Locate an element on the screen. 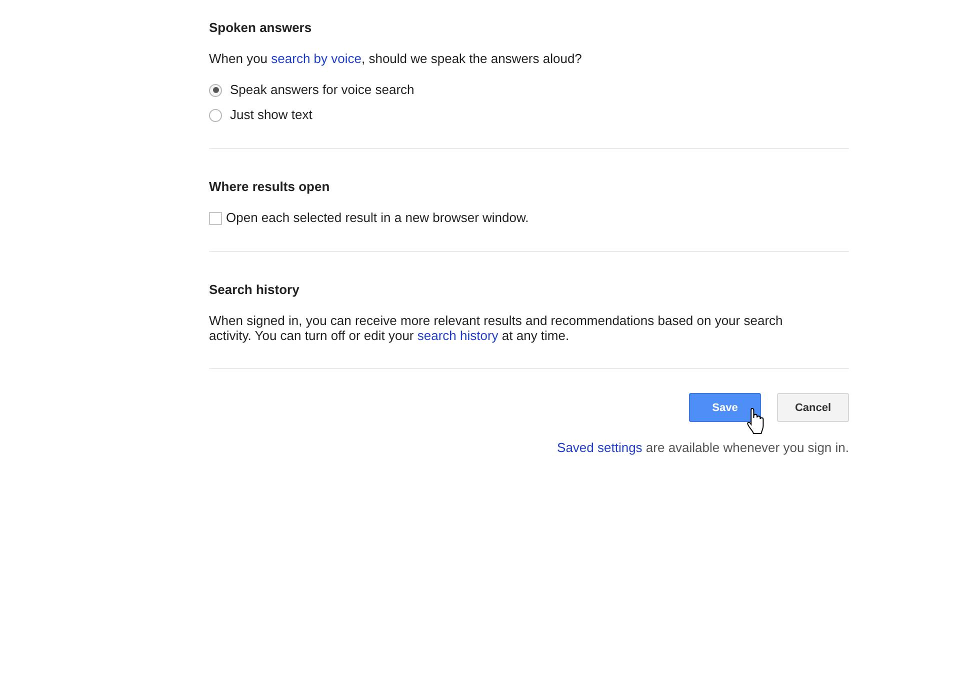 Image resolution: width=966 pixels, height=674 pixels. section-description: When you search by voice, should we speak the answers aloud? is located at coordinates (396, 58).